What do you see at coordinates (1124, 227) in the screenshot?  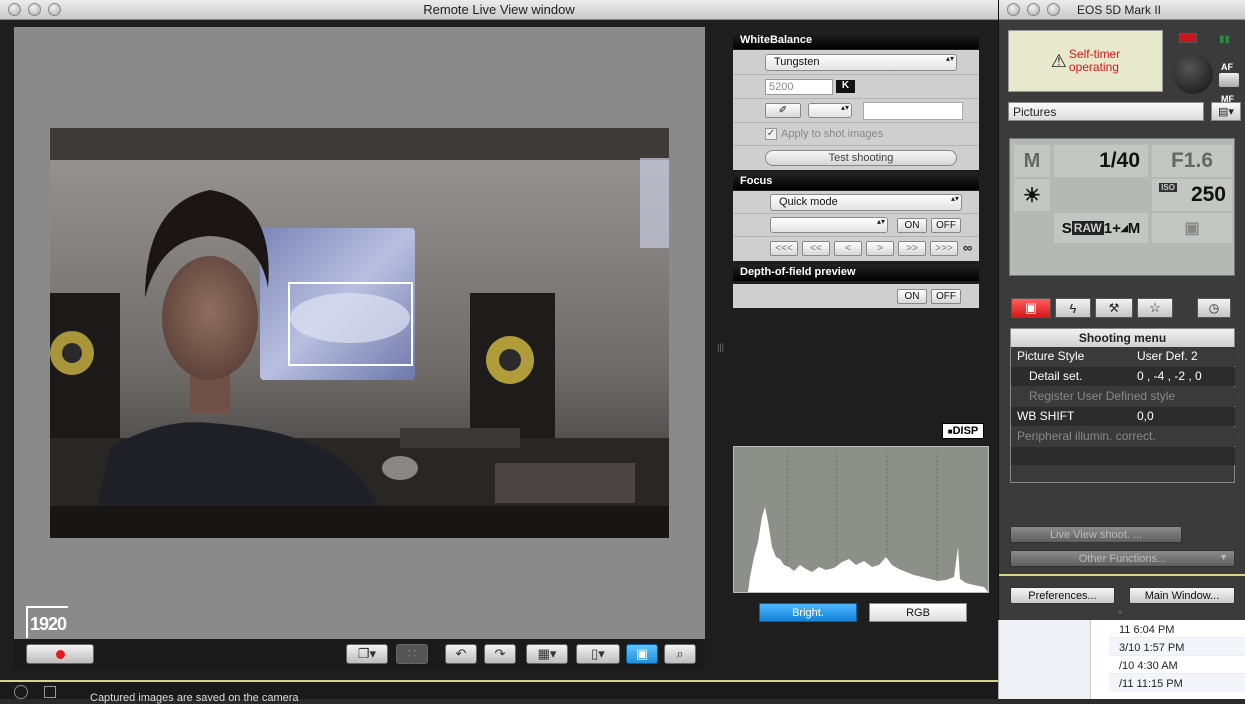 I see `quality-jpeg-icon: ◢` at bounding box center [1124, 227].